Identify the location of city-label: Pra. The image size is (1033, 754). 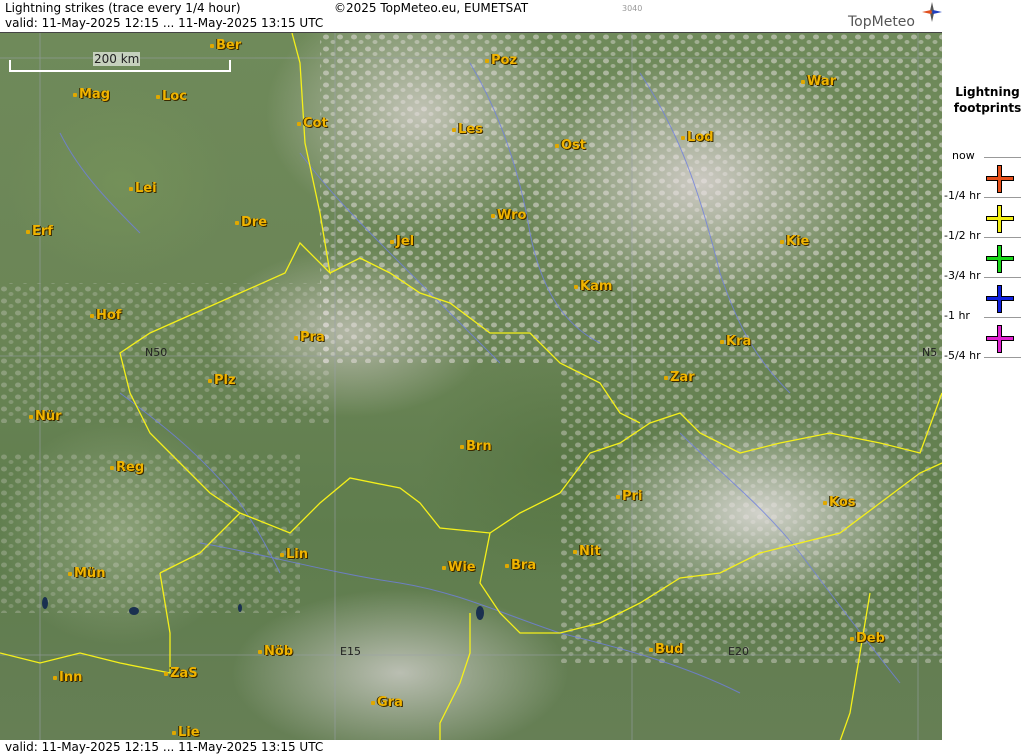
(309, 337).